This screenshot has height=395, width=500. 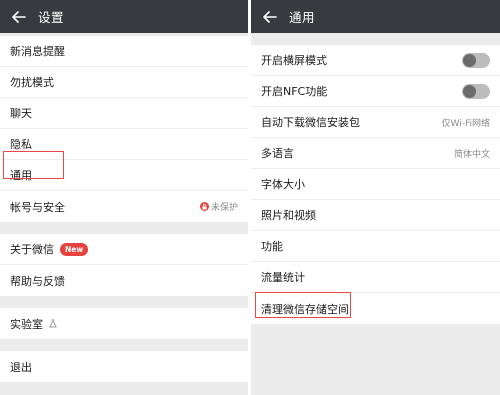 I want to click on page-title: 设置, so click(x=51, y=17).